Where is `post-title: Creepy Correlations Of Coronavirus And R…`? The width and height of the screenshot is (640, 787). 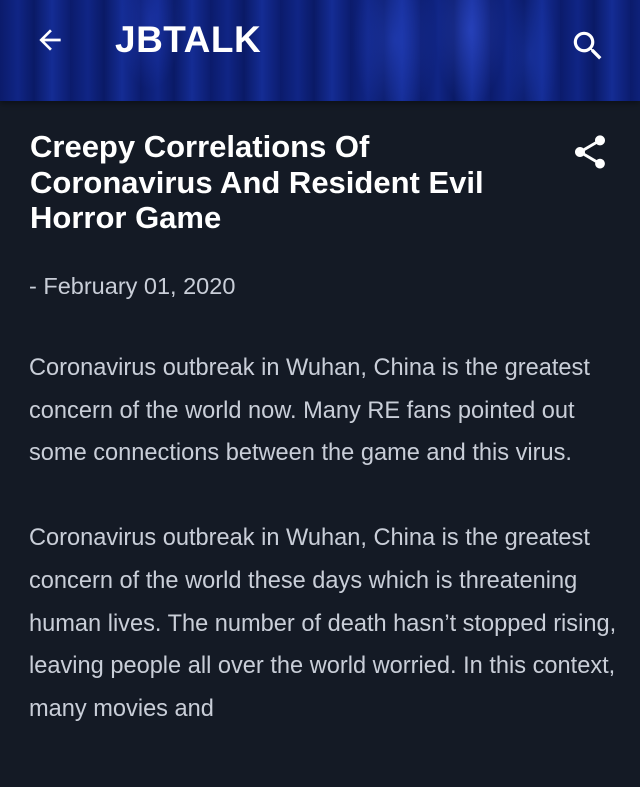
post-title: Creepy Correlations Of Coronavirus And R… is located at coordinates (257, 182).